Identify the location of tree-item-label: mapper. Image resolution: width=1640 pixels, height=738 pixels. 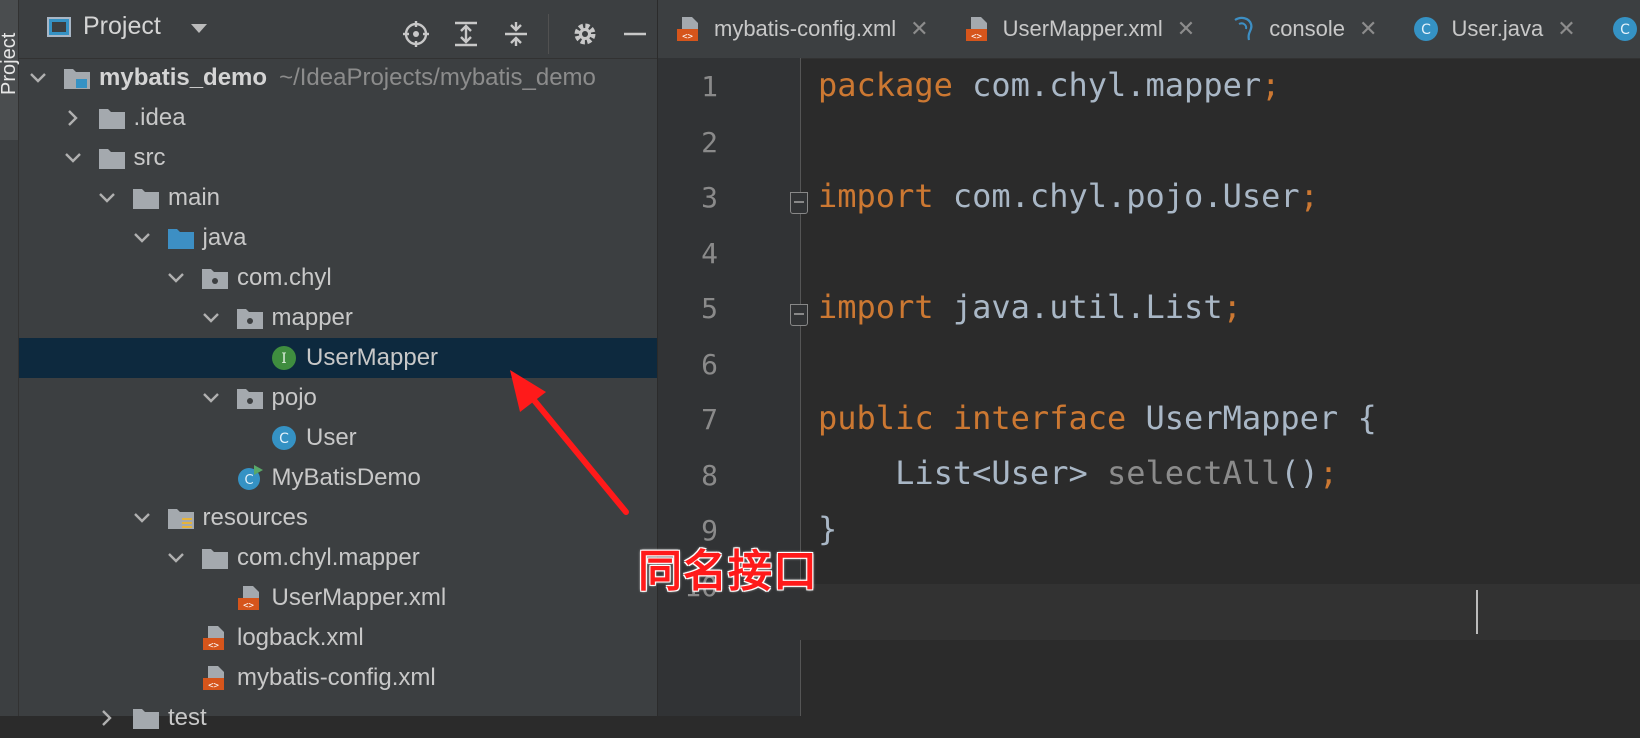
(312, 317).